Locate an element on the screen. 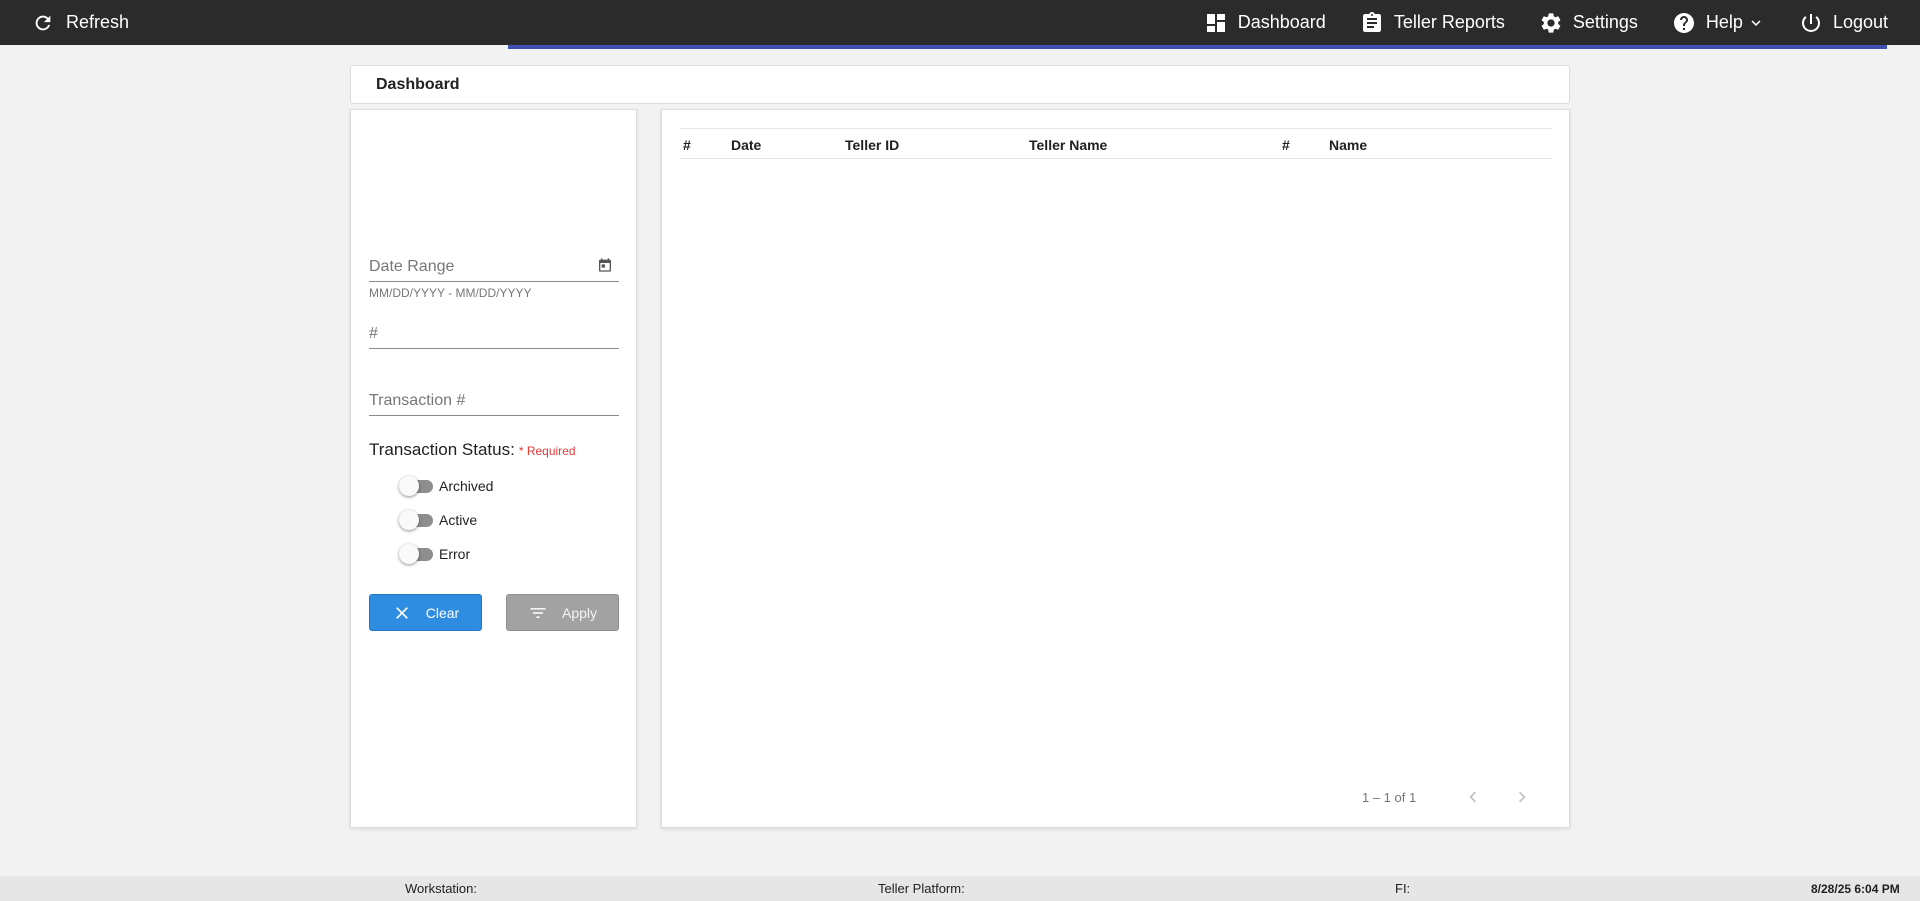  required-indicator: * Required is located at coordinates (547, 451).